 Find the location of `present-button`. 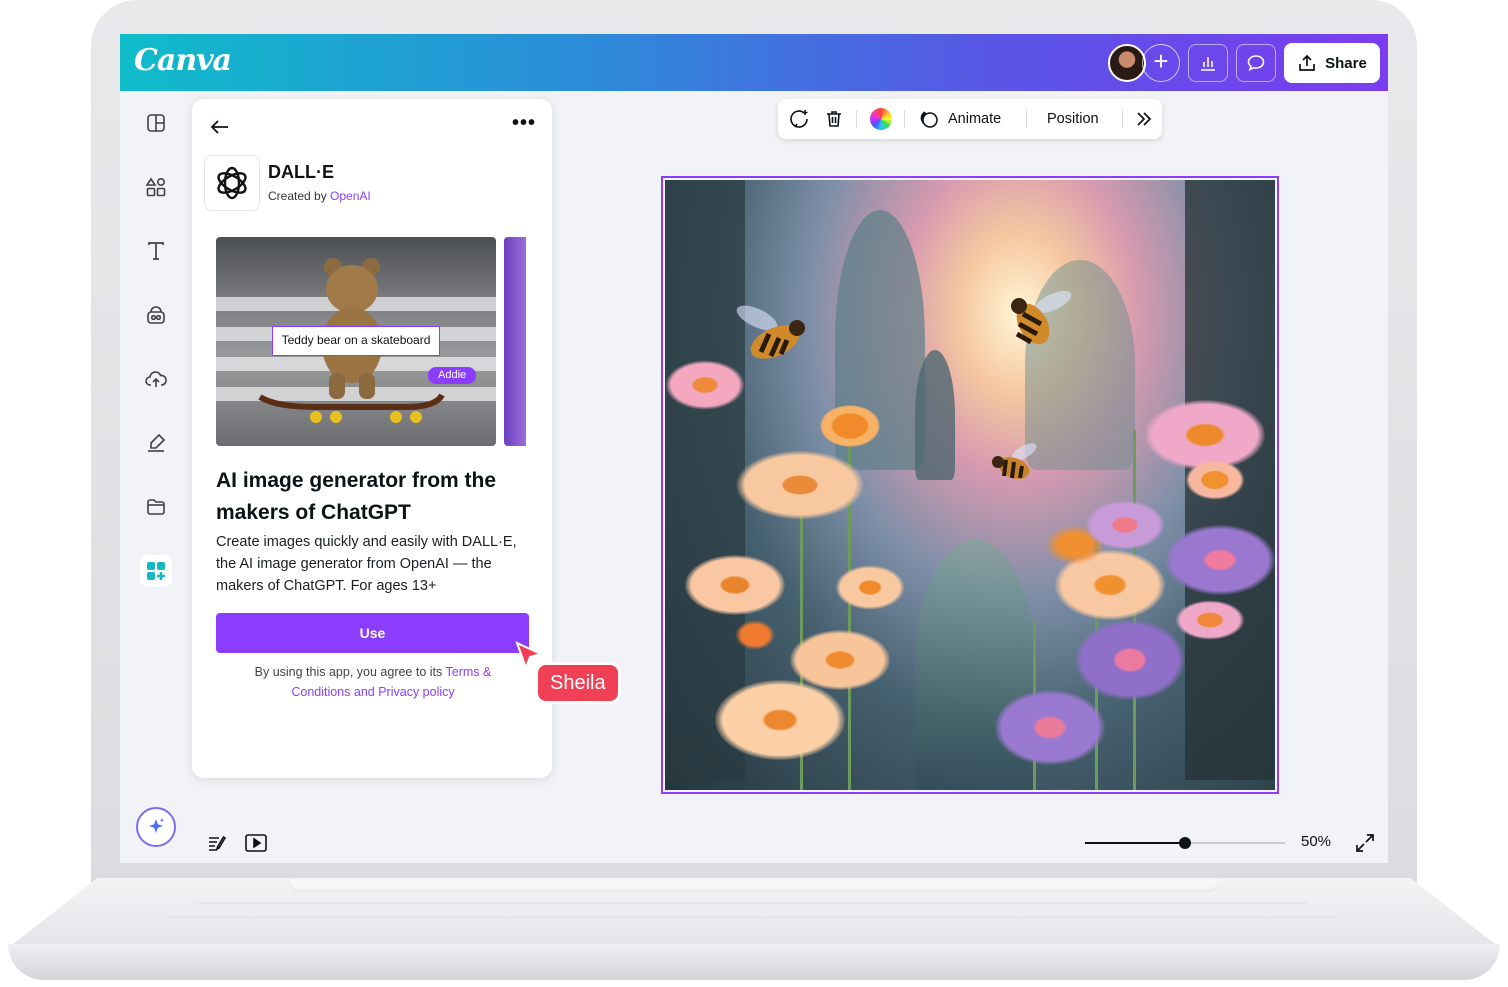

present-button is located at coordinates (256, 845).